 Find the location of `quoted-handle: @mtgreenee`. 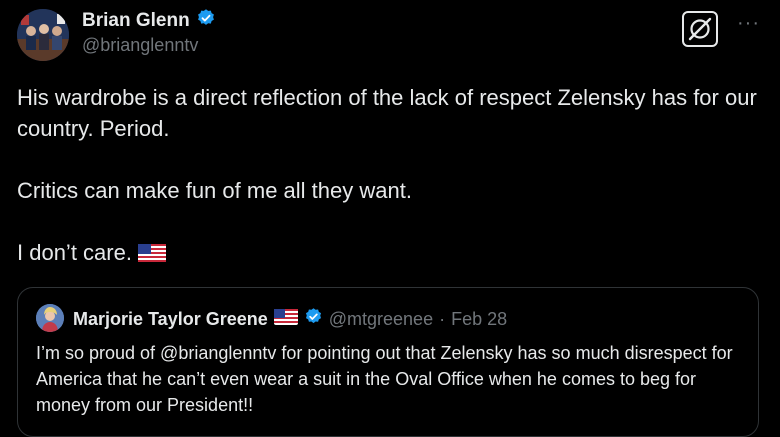

quoted-handle: @mtgreenee is located at coordinates (381, 319).